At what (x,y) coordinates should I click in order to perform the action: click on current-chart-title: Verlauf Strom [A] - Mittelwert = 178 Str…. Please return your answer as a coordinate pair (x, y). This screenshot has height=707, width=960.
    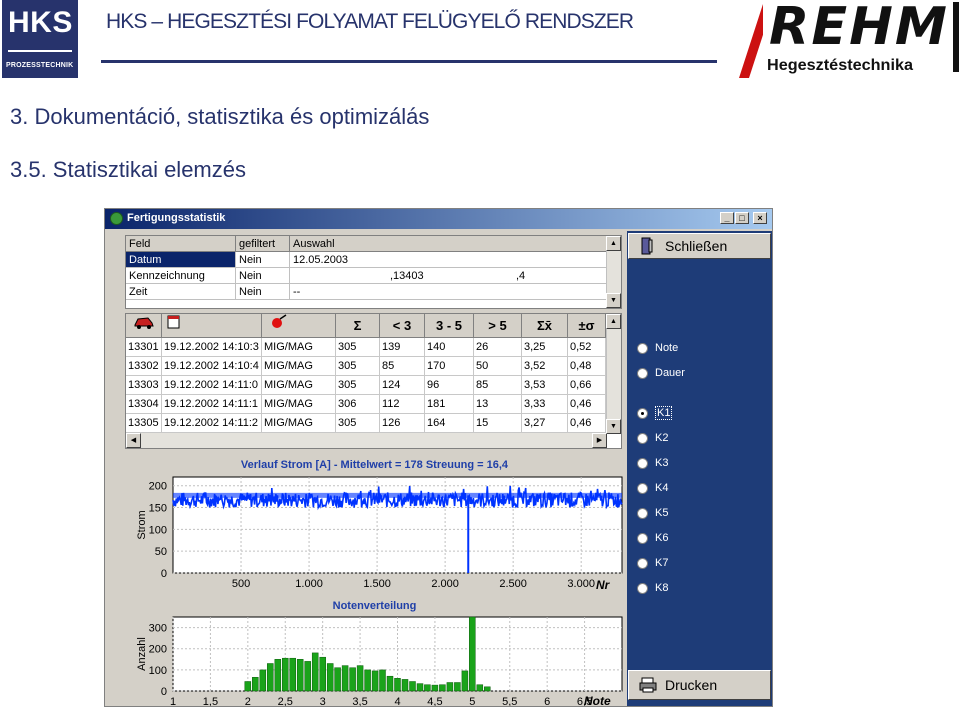
    Looking at the image, I should click on (374, 465).